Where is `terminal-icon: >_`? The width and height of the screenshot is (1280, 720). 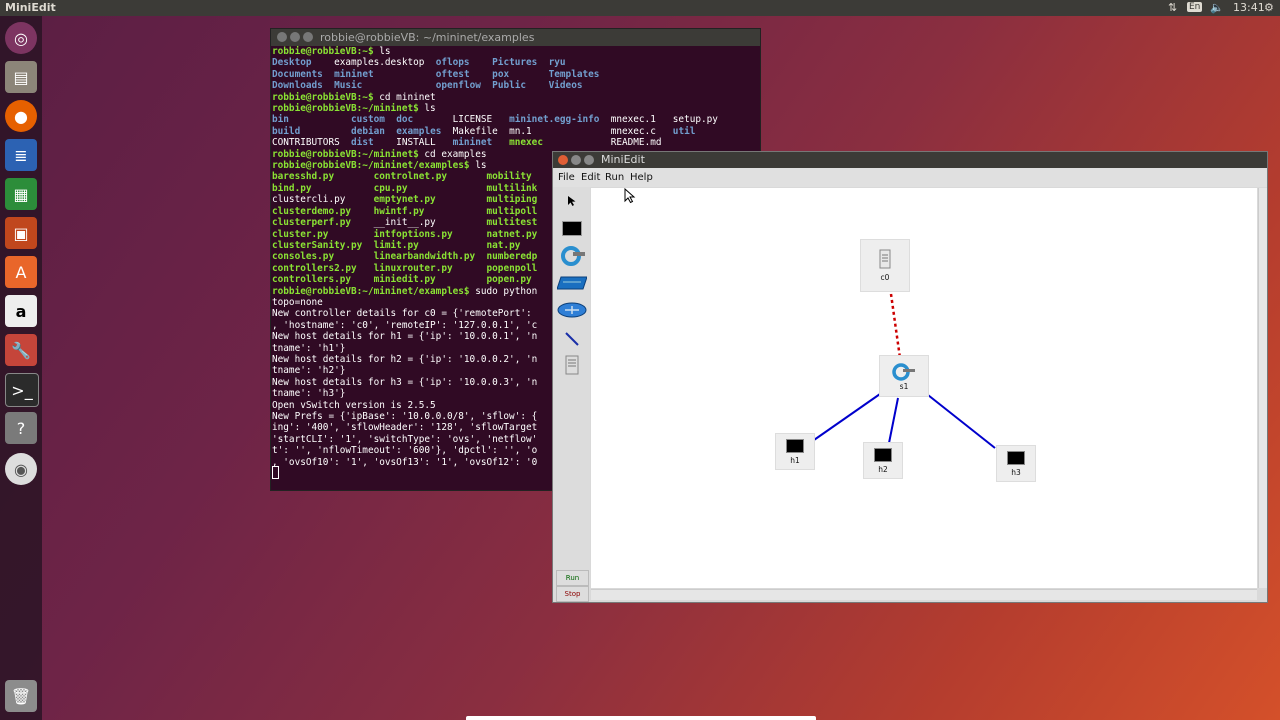 terminal-icon: >_ is located at coordinates (22, 390).